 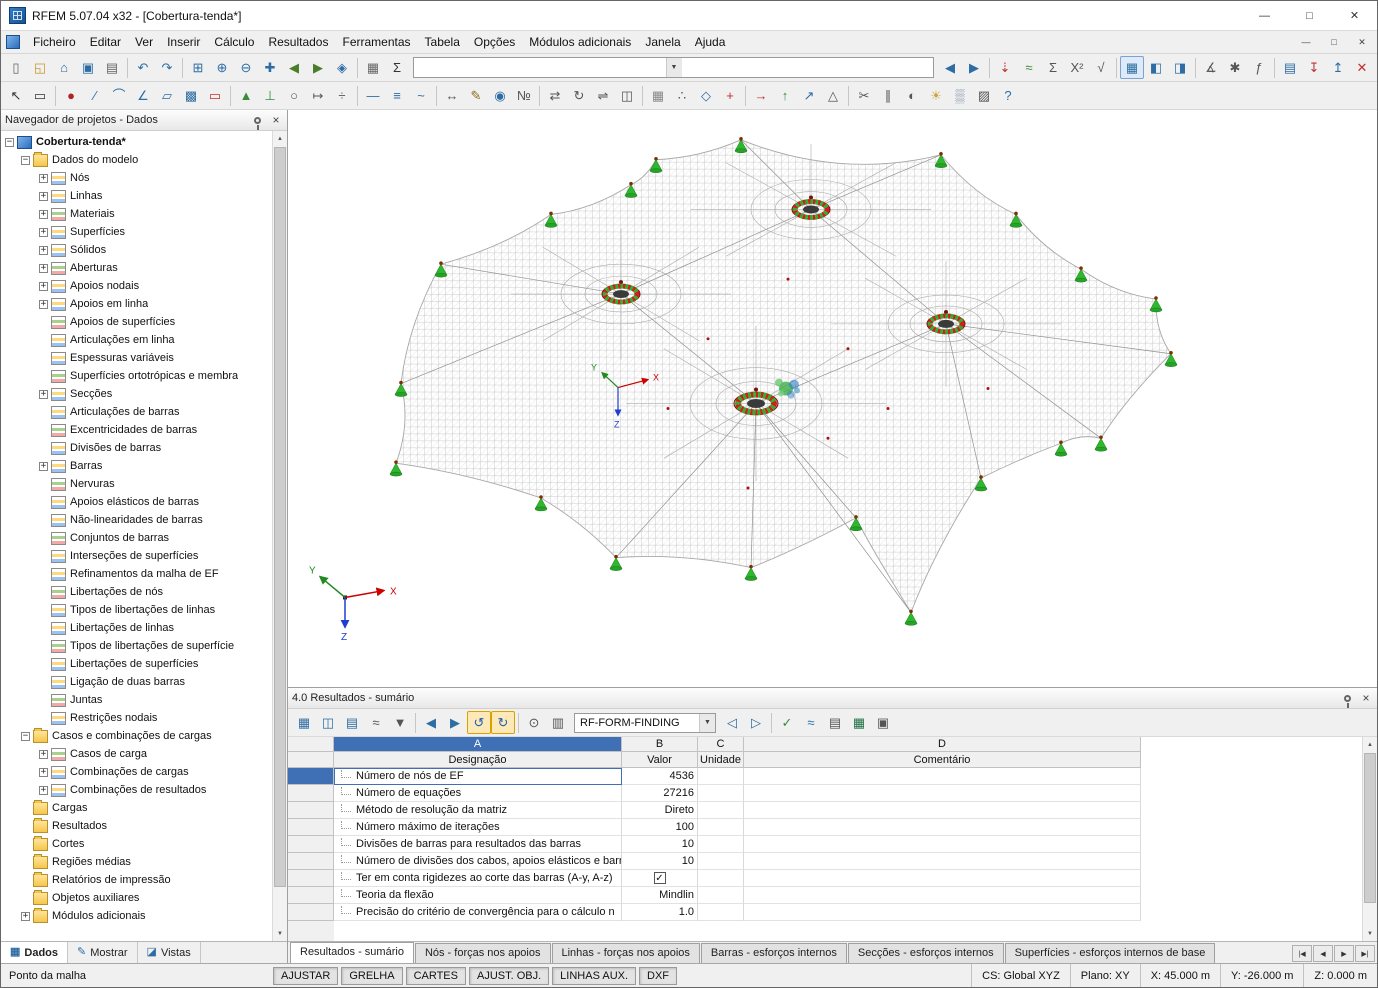 I want to click on new-opening-icon: ▭, so click(x=215, y=95).